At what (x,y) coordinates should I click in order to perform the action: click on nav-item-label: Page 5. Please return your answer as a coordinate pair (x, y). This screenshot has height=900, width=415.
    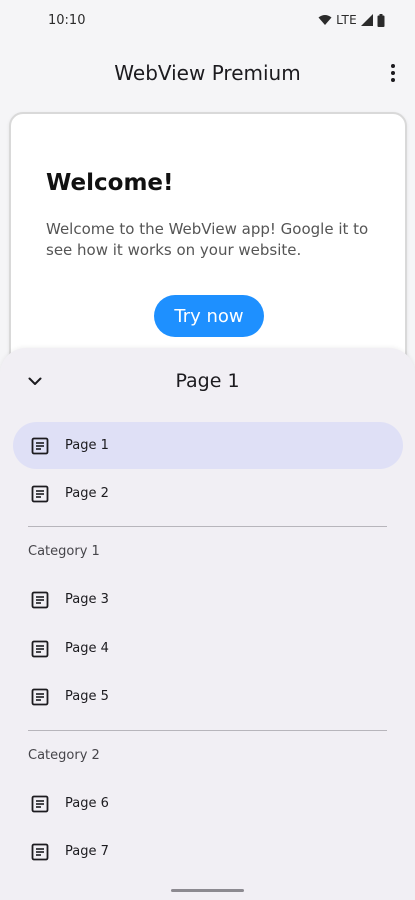
    Looking at the image, I should click on (87, 696).